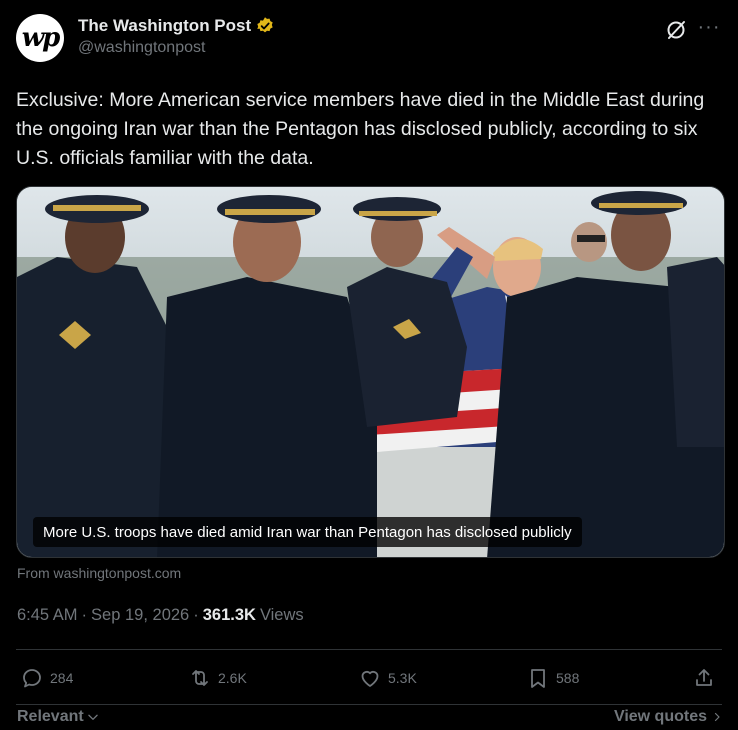 The height and width of the screenshot is (730, 738). Describe the element at coordinates (538, 678) in the screenshot. I see `bookmark-icon` at that location.